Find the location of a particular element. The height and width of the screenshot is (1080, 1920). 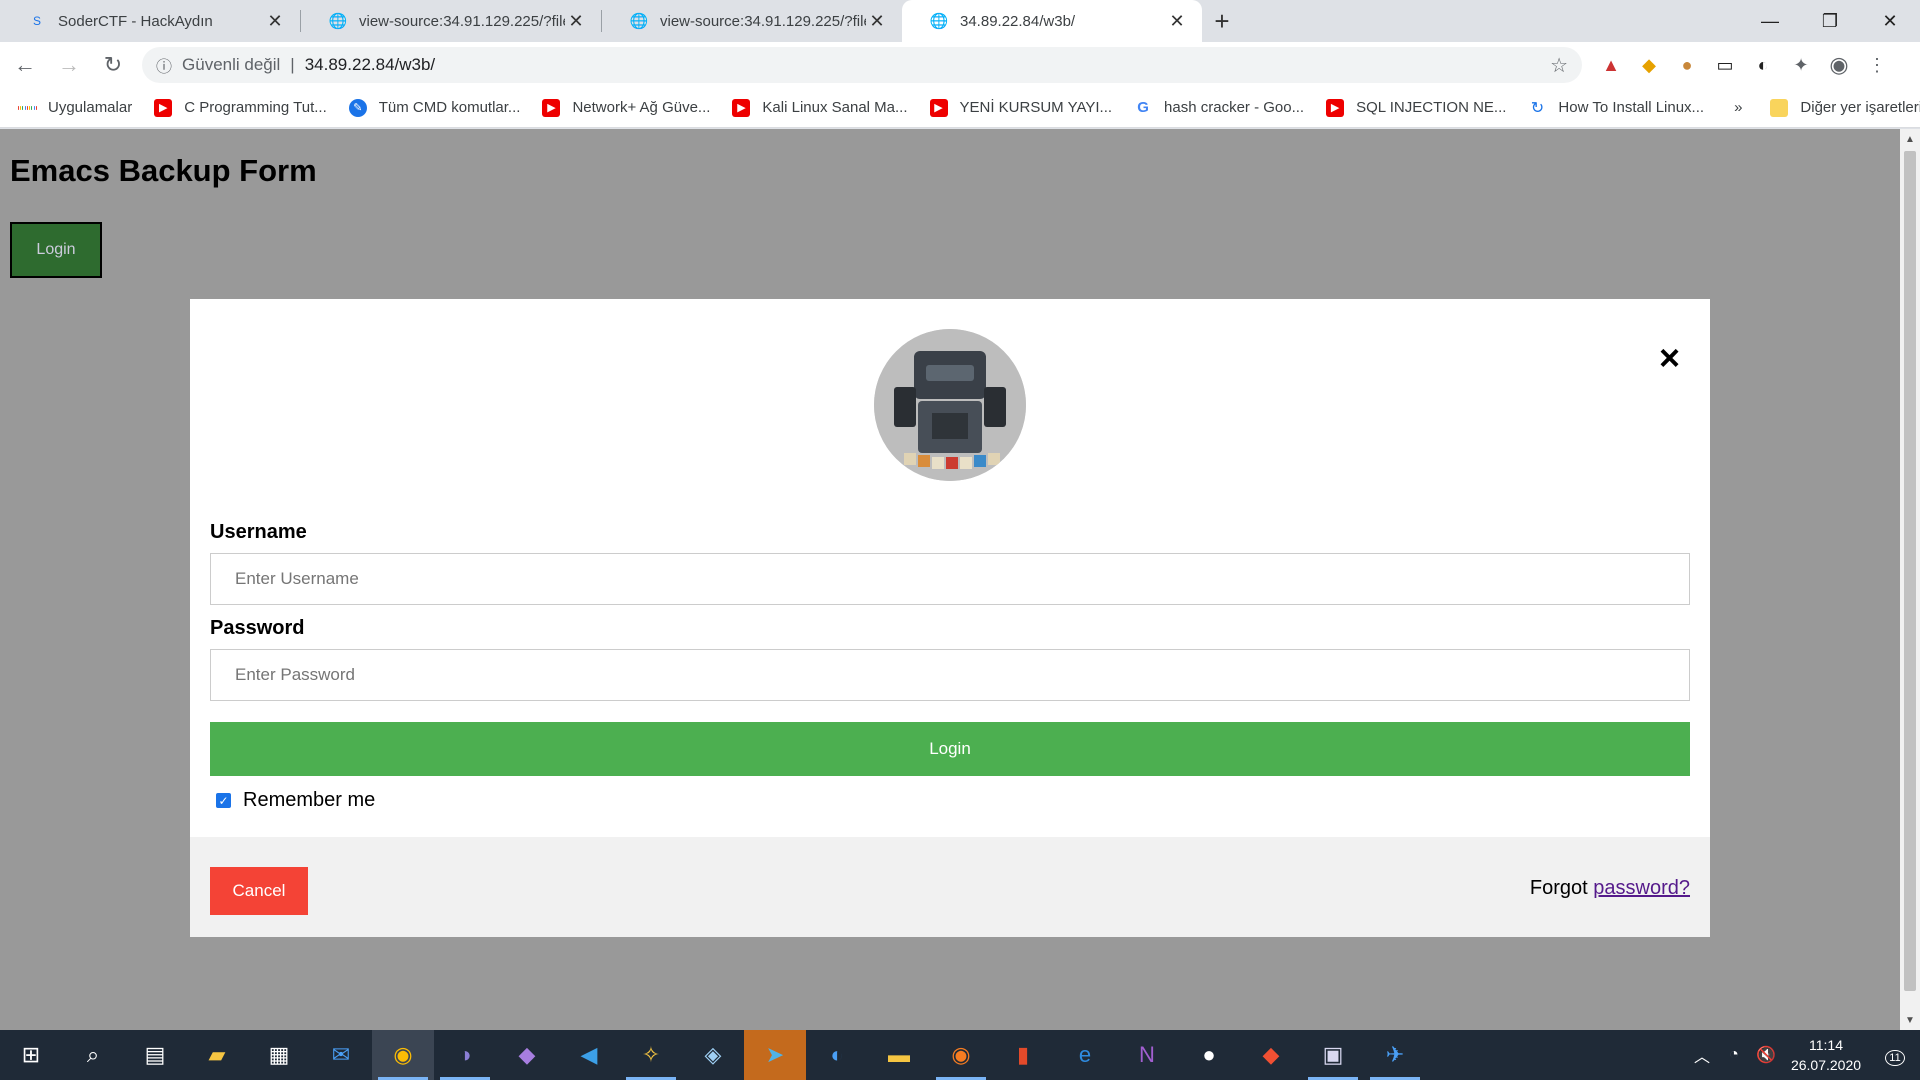

back-icon: ← is located at coordinates (25, 65).